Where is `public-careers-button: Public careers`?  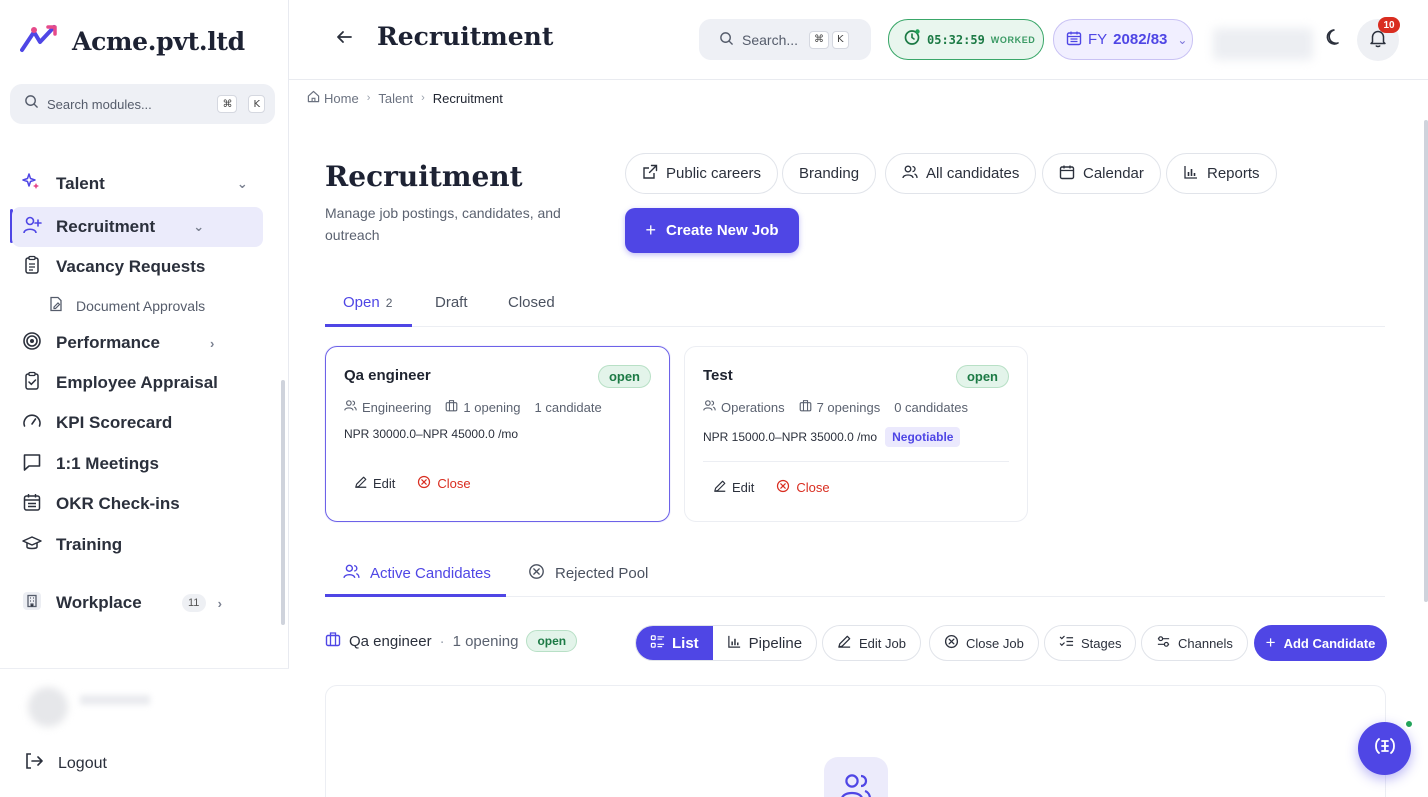 public-careers-button: Public careers is located at coordinates (702, 173).